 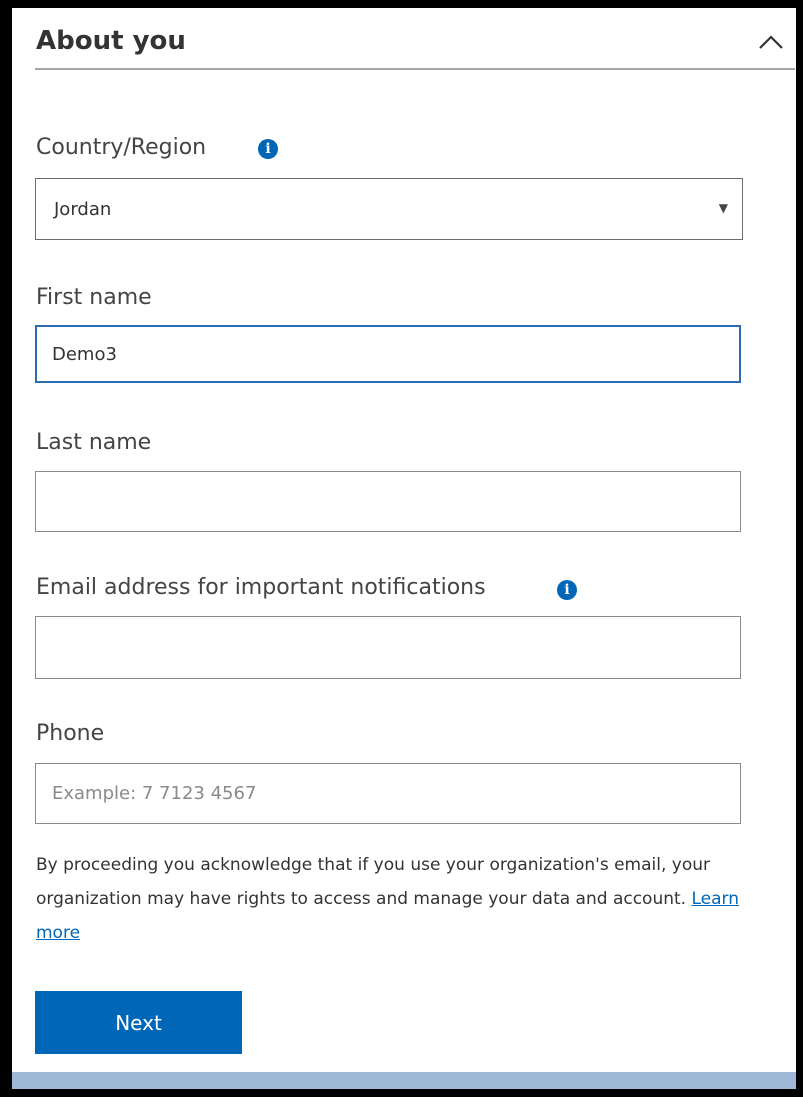 What do you see at coordinates (83, 209) in the screenshot?
I see `country-selected-value: Jordan` at bounding box center [83, 209].